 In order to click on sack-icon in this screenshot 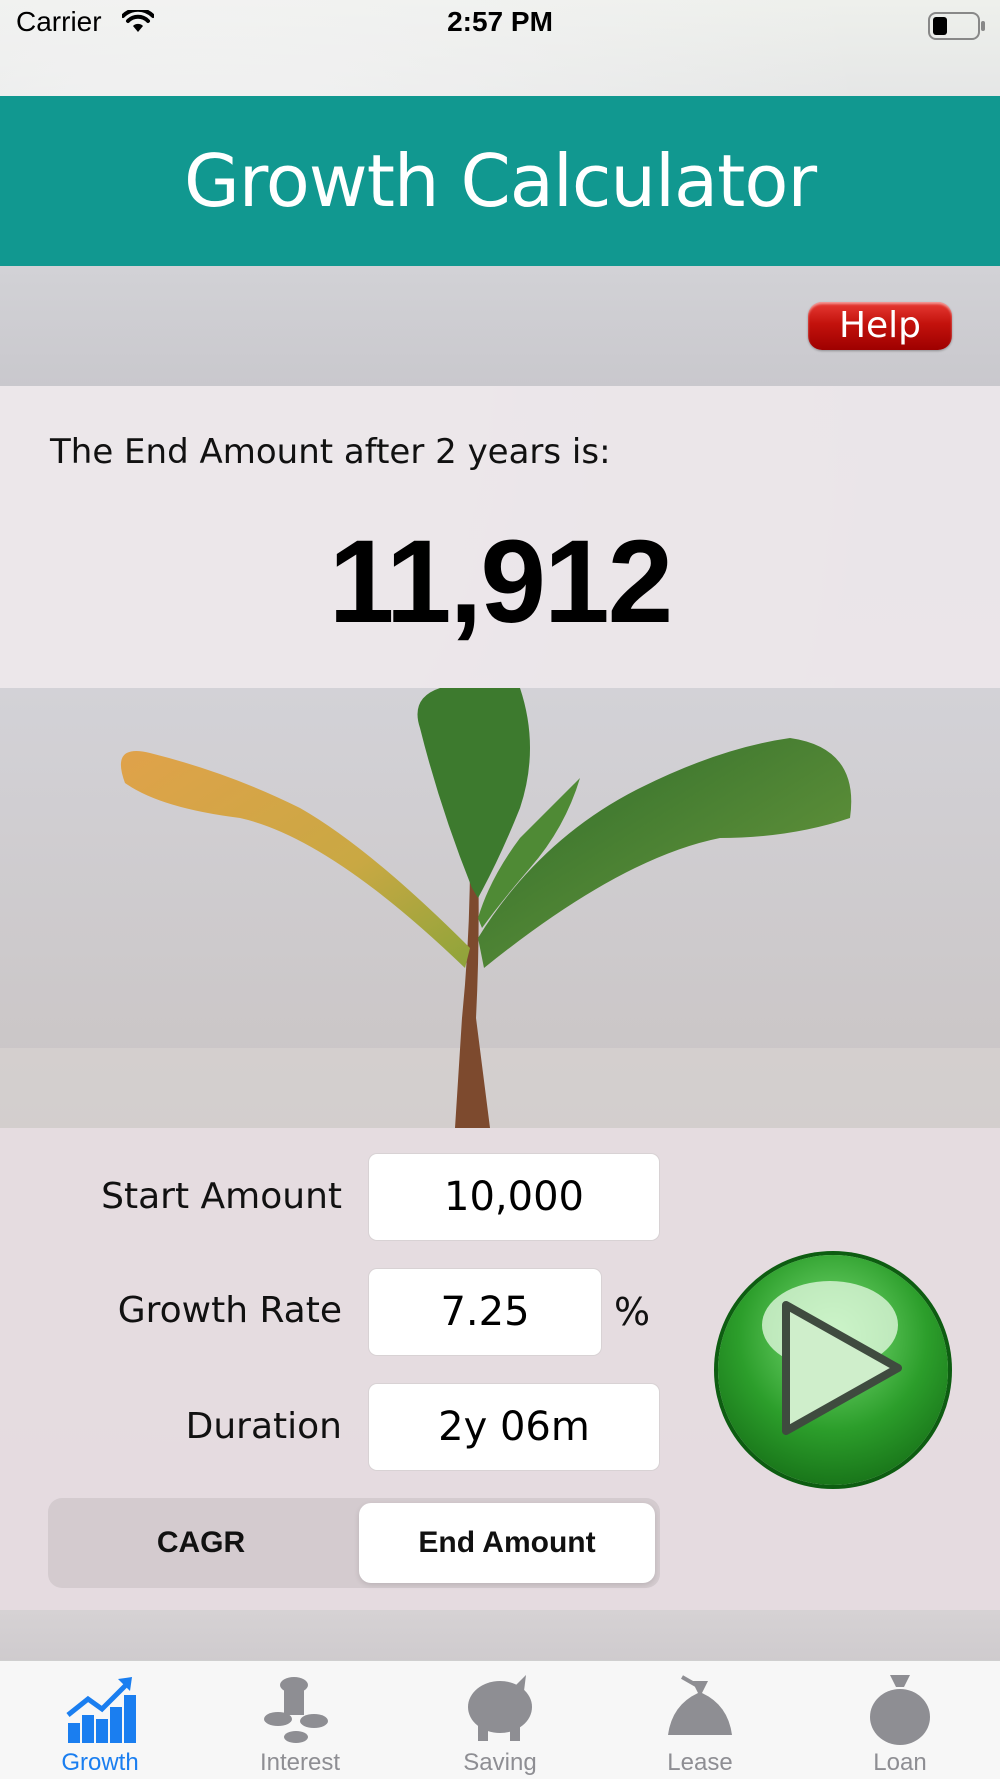, I will do `click(900, 1710)`.